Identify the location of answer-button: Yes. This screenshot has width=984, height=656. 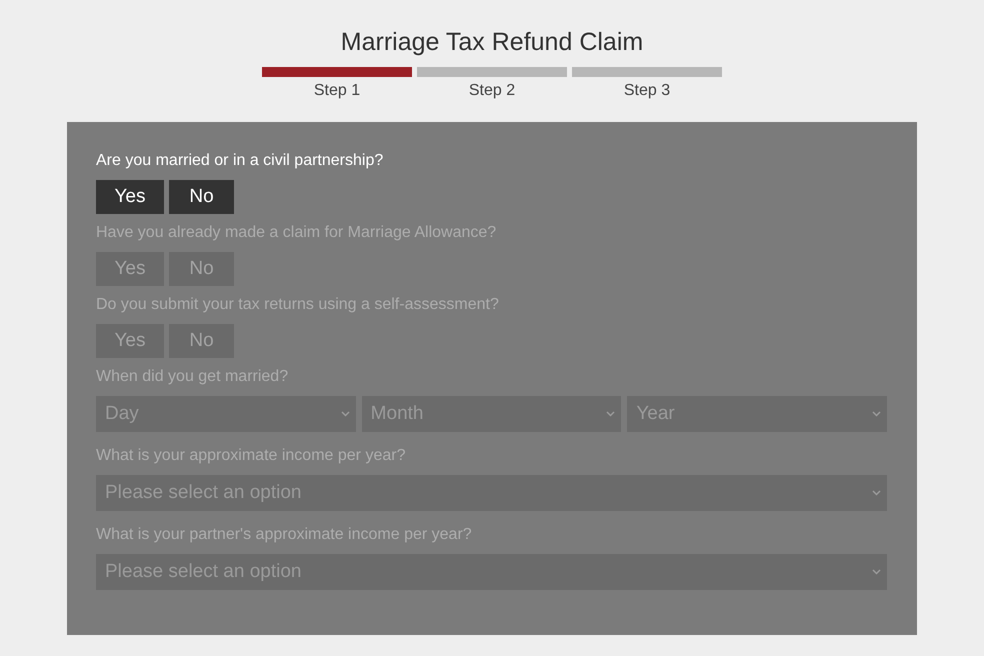
(130, 197).